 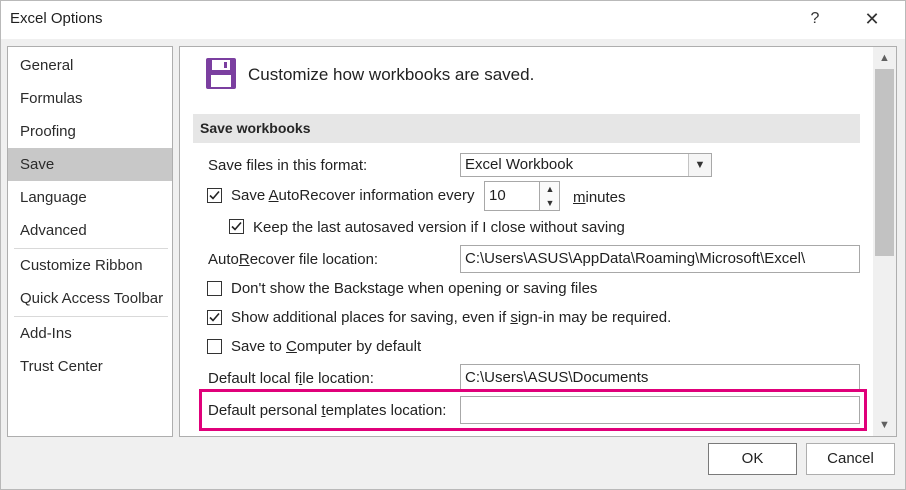 What do you see at coordinates (214, 317) in the screenshot?
I see `show-additional-places-checkbox` at bounding box center [214, 317].